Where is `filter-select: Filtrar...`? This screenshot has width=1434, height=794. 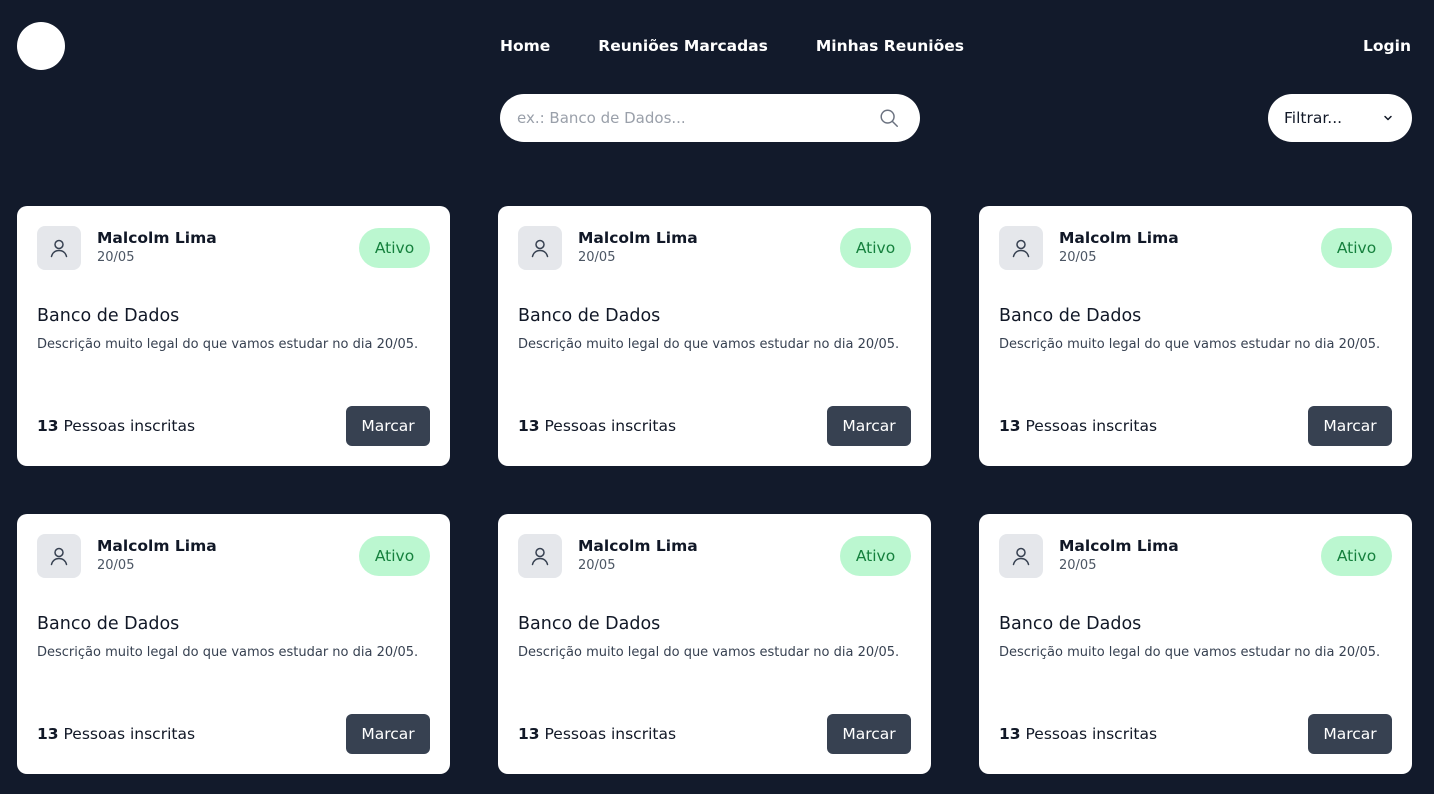
filter-select: Filtrar... is located at coordinates (1340, 118).